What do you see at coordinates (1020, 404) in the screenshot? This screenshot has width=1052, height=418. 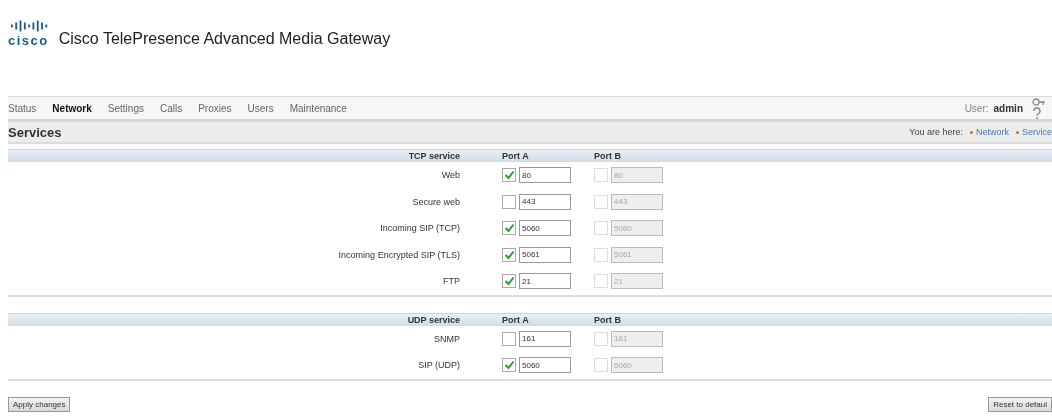 I see `reset-button: Reset to defaul` at bounding box center [1020, 404].